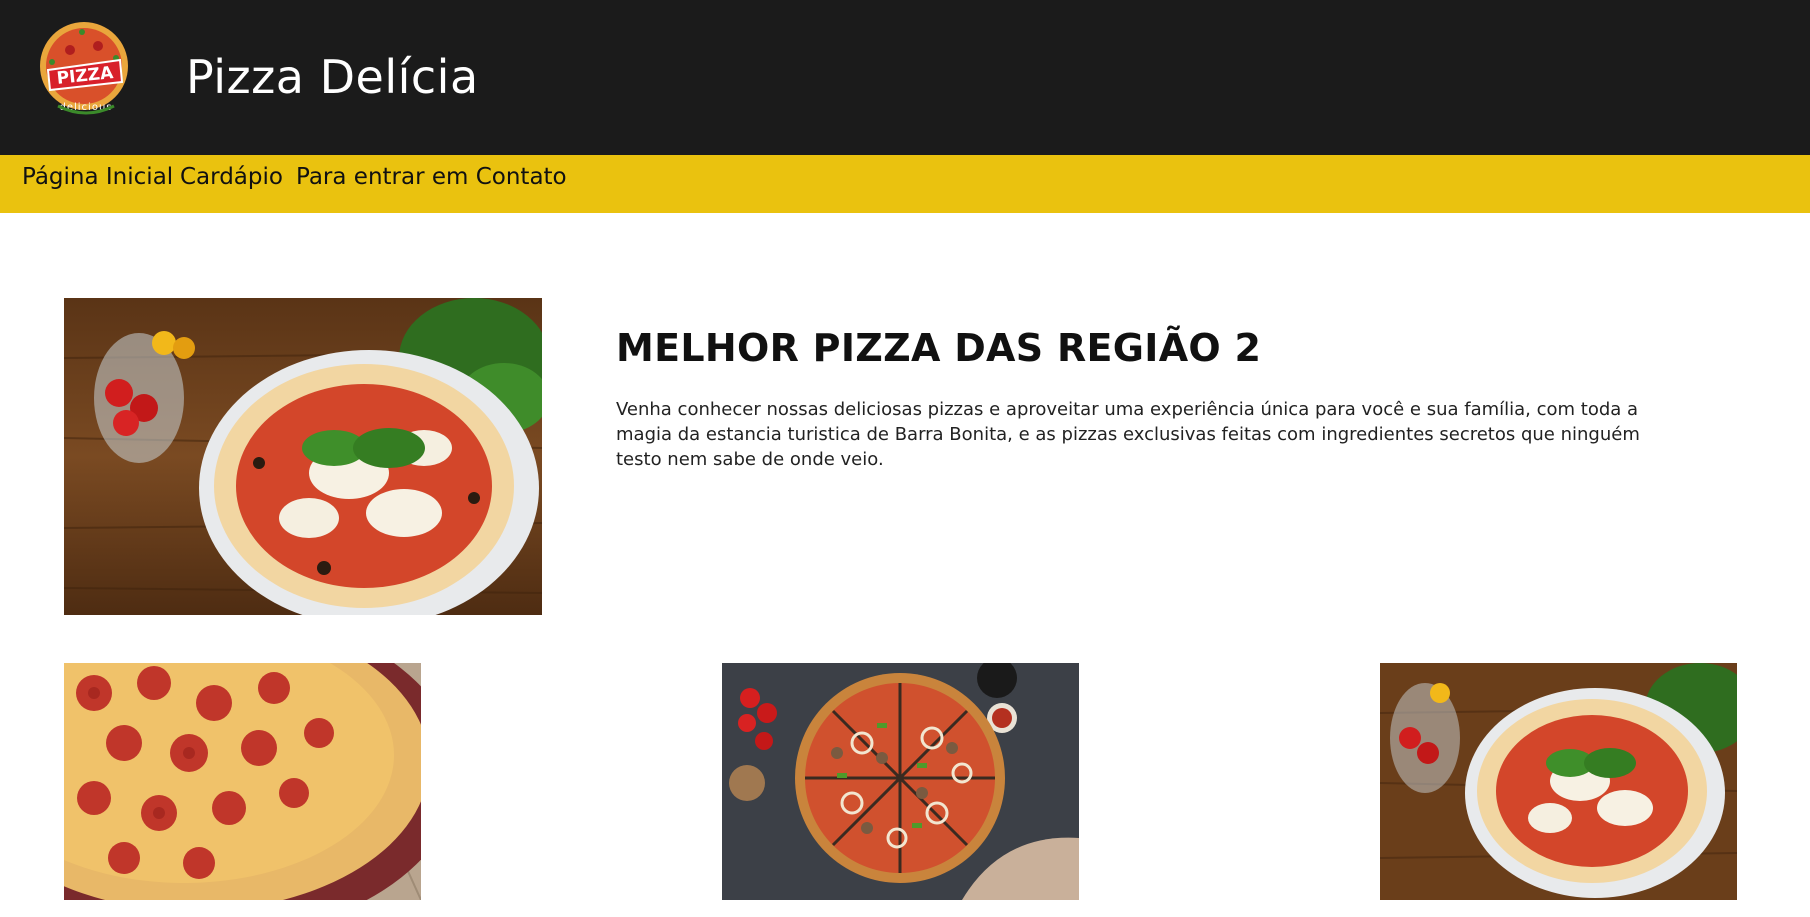  Describe the element at coordinates (900, 781) in the screenshot. I see `gallery-image-vegetable-pizza` at that location.